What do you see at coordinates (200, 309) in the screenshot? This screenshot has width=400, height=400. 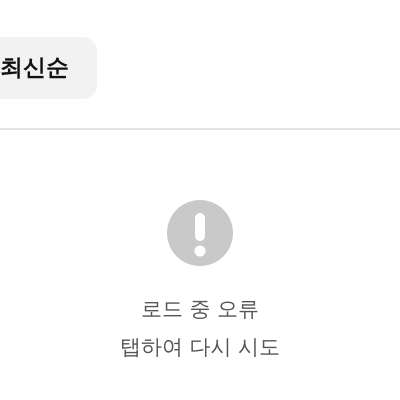 I see `error-message: 로드 중 오류` at bounding box center [200, 309].